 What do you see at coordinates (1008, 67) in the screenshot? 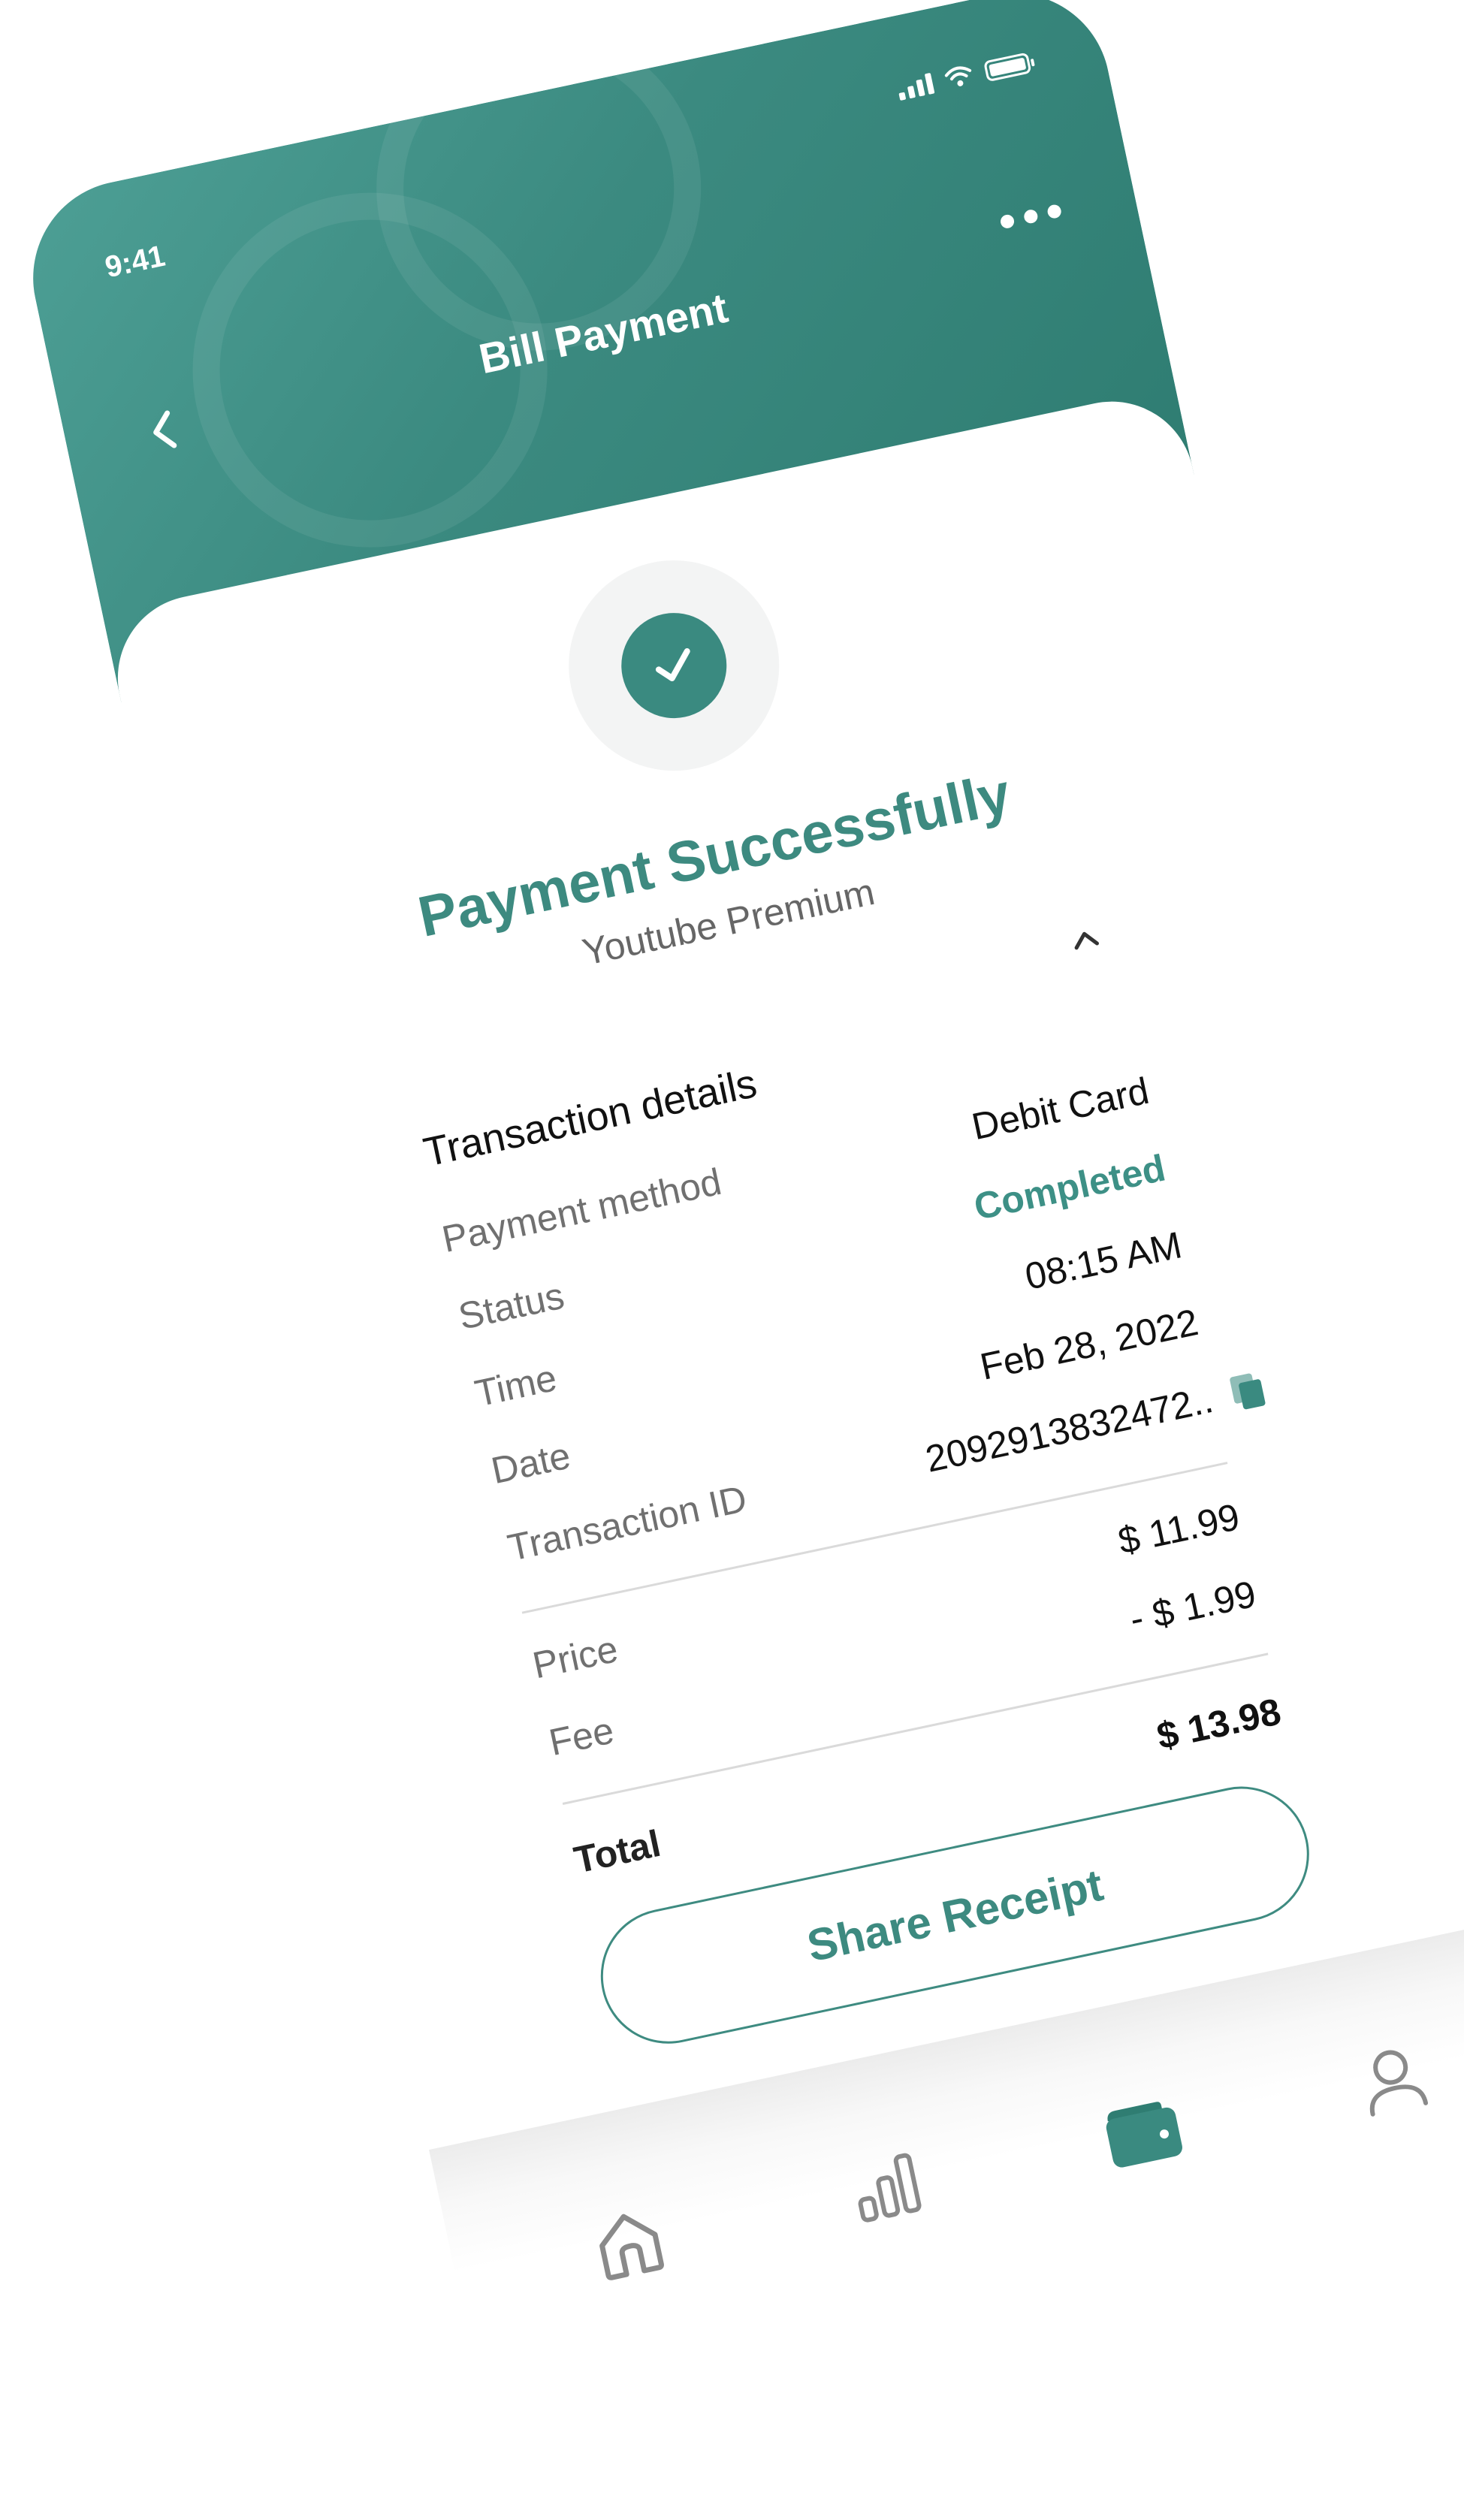
I see `battery-icon` at bounding box center [1008, 67].